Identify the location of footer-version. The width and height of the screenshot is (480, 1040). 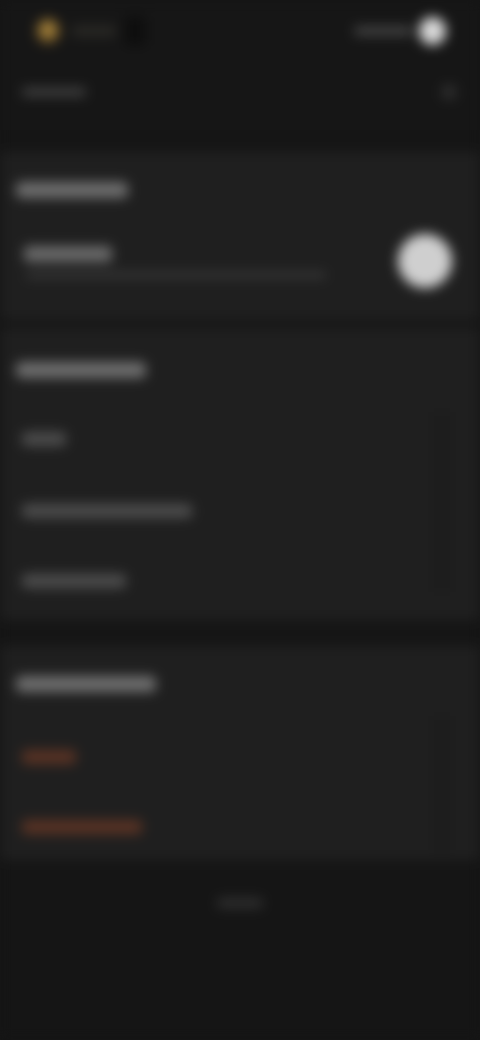
(240, 903).